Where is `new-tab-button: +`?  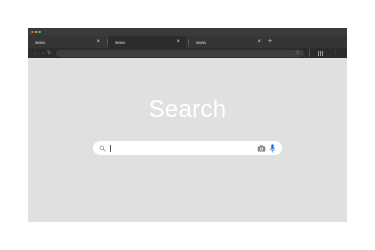
new-tab-button: + is located at coordinates (270, 41).